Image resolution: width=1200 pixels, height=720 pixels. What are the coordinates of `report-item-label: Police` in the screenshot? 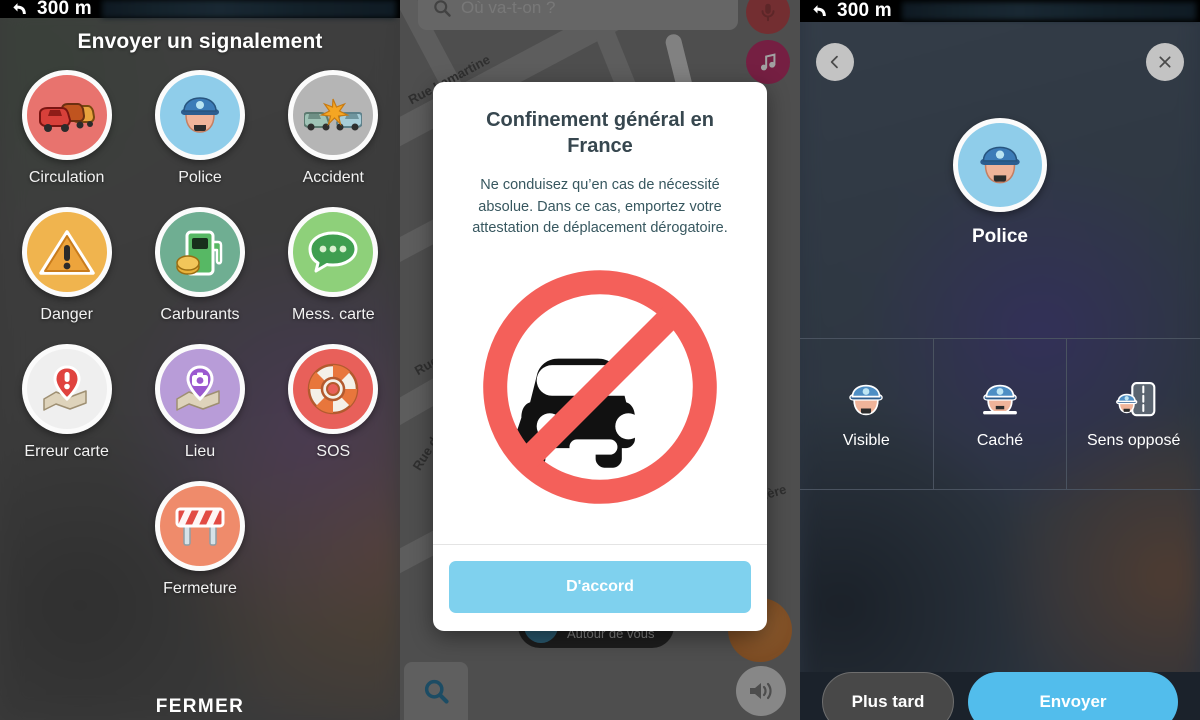 It's located at (200, 177).